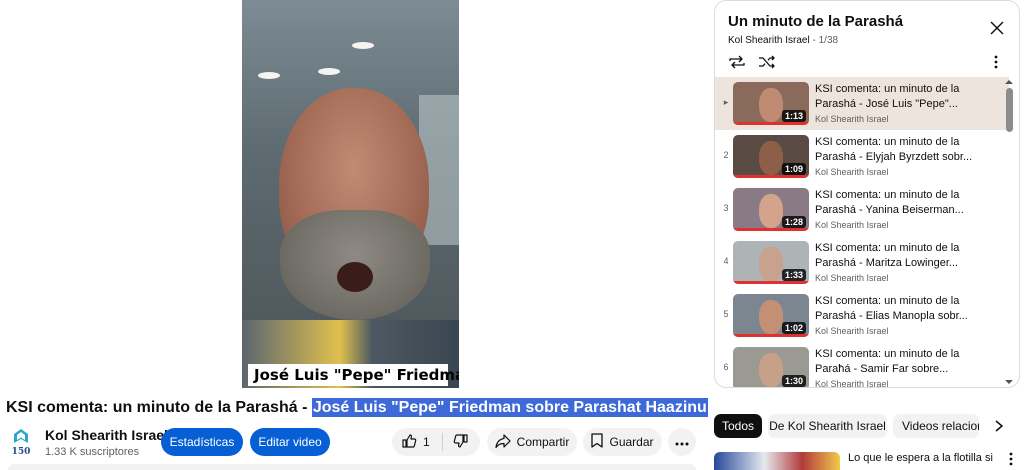 This screenshot has height=470, width=1024. What do you see at coordinates (355, 277) in the screenshot?
I see `person-mouth` at bounding box center [355, 277].